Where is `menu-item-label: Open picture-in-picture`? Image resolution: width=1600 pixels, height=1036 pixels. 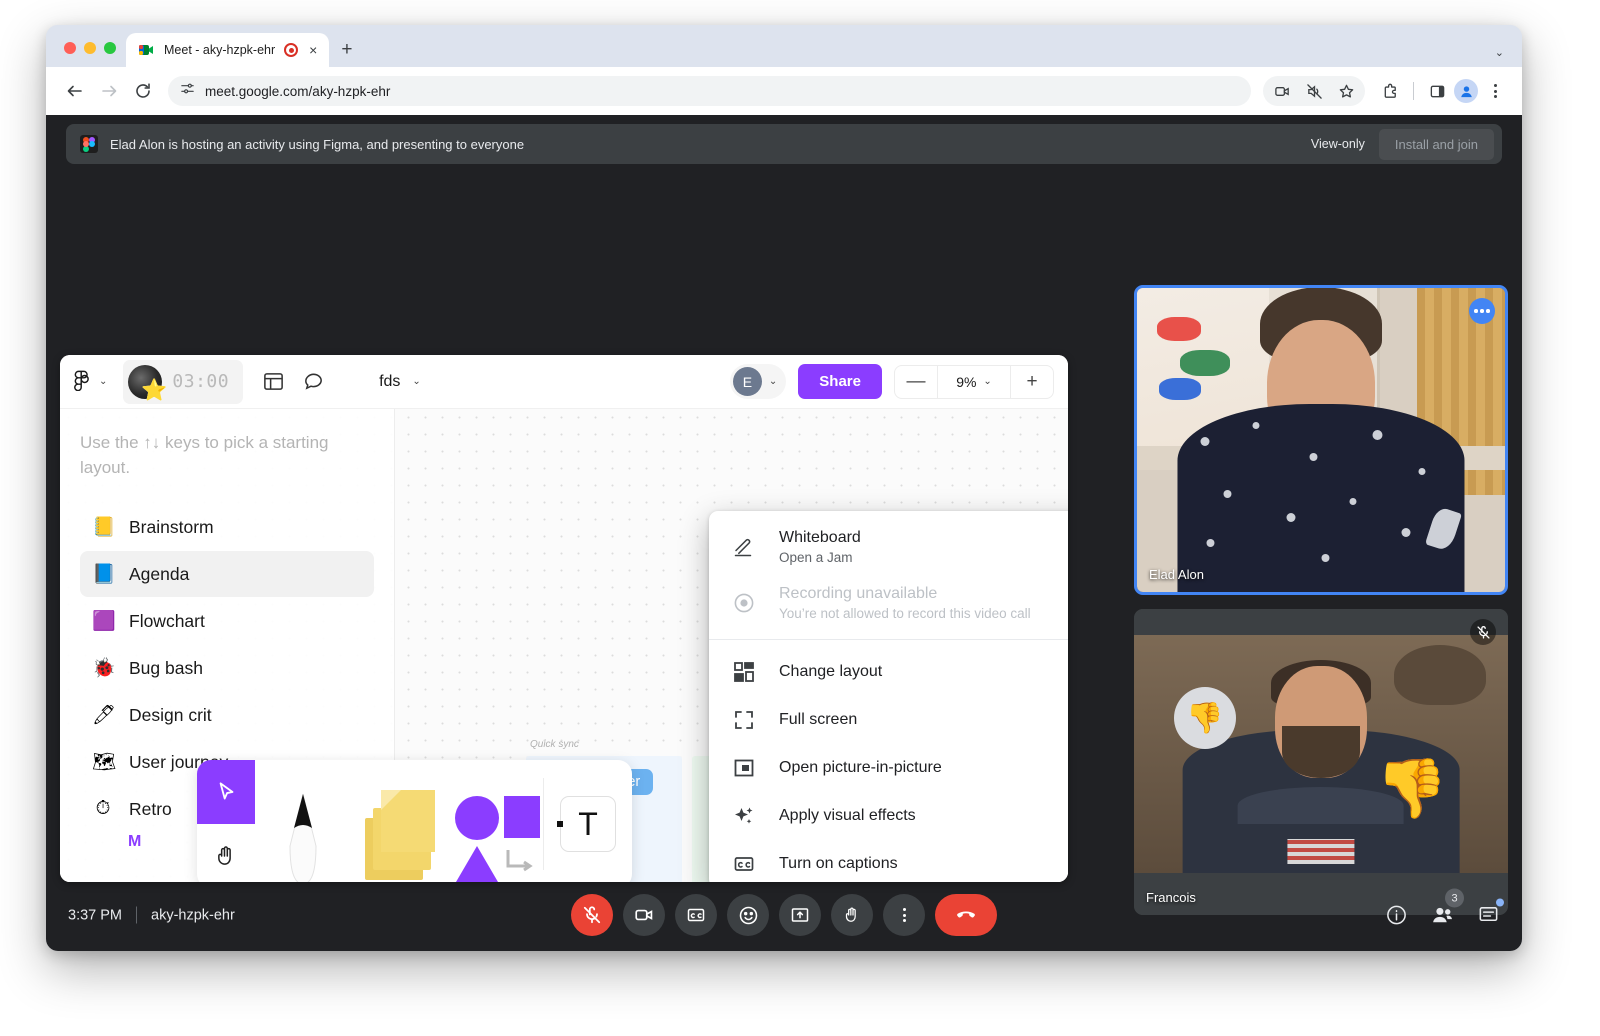 menu-item-label: Open picture-in-picture is located at coordinates (860, 767).